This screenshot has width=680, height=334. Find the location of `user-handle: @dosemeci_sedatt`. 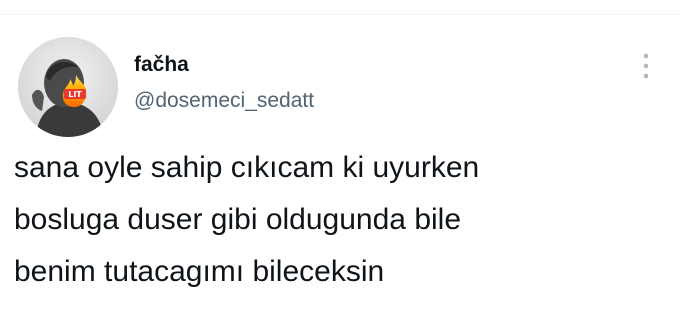

user-handle: @dosemeci_sedatt is located at coordinates (224, 101).